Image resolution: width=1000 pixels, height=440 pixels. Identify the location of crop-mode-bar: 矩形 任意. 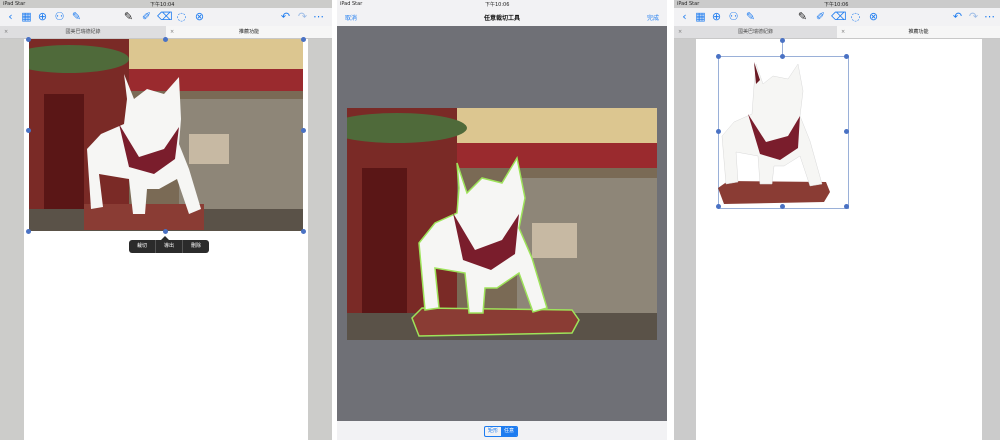
(502, 430).